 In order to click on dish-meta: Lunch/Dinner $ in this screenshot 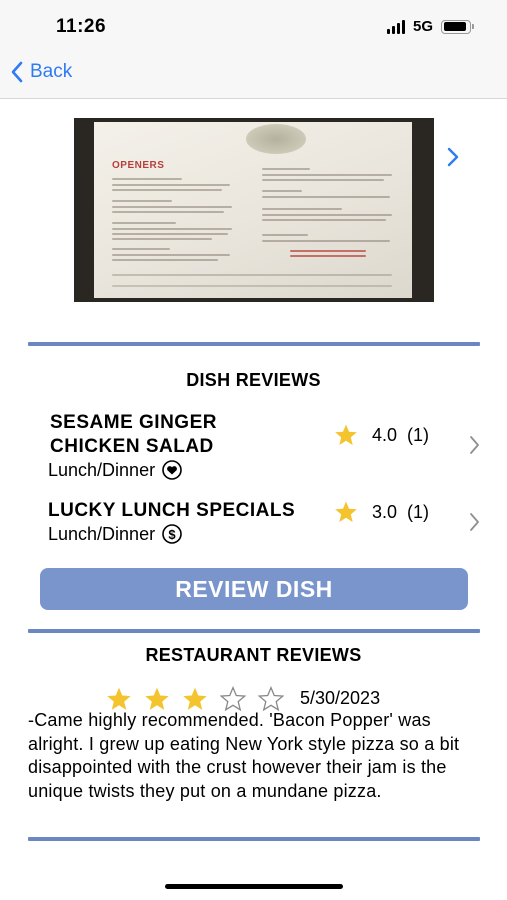, I will do `click(264, 534)`.